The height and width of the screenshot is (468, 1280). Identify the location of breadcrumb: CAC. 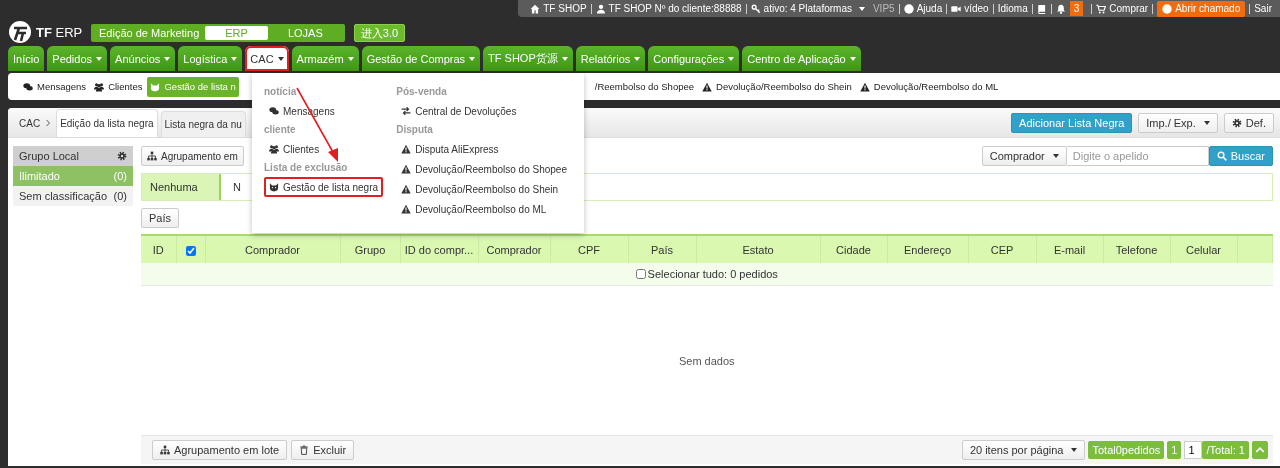
(30, 123).